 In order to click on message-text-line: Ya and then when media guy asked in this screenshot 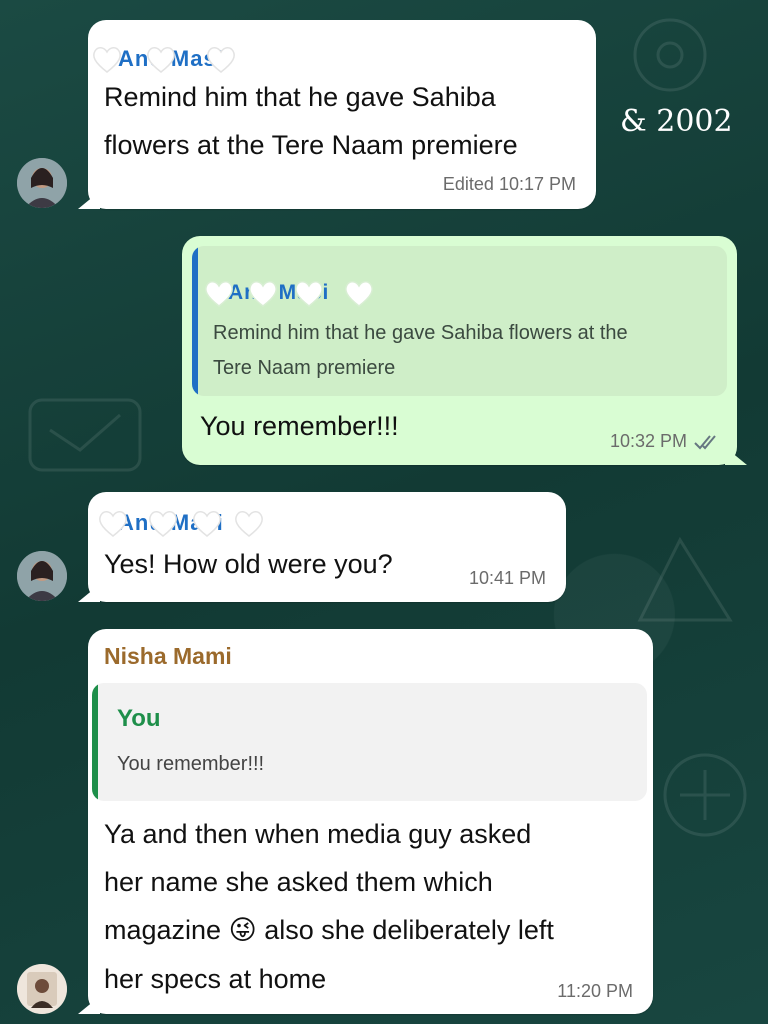, I will do `click(318, 834)`.